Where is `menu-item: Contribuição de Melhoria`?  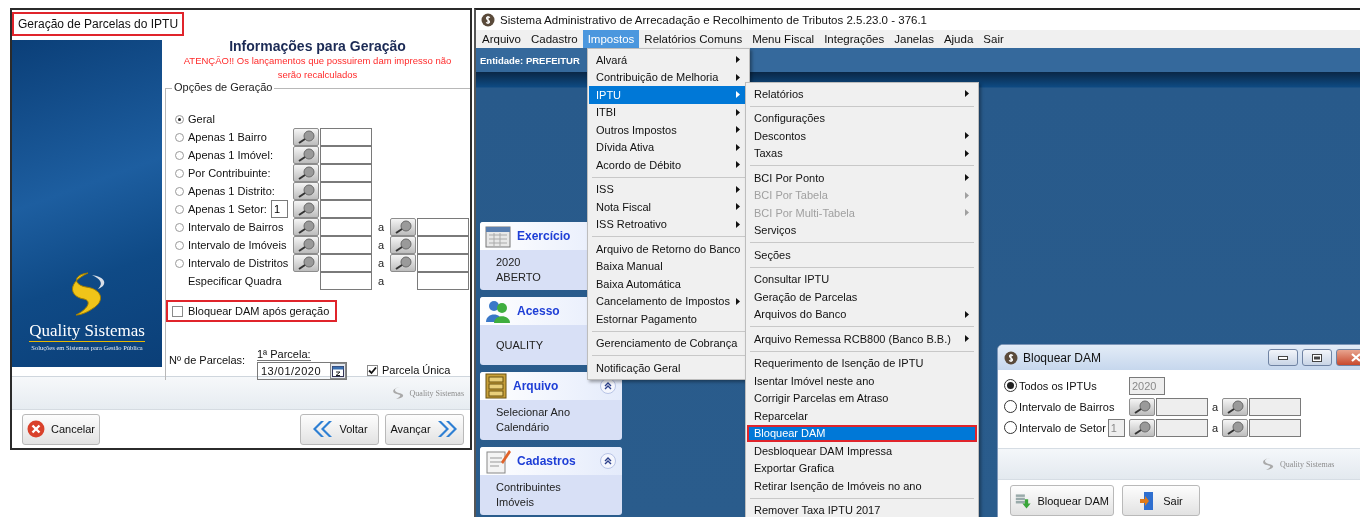 menu-item: Contribuição de Melhoria is located at coordinates (669, 77).